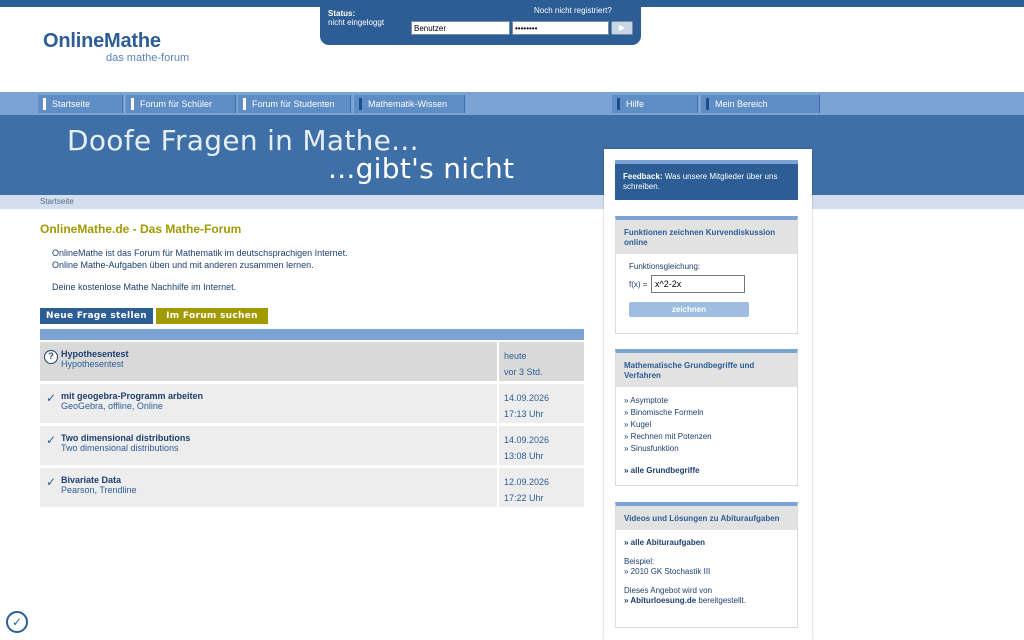  What do you see at coordinates (643, 176) in the screenshot?
I see `feedback-label: Feedback:` at bounding box center [643, 176].